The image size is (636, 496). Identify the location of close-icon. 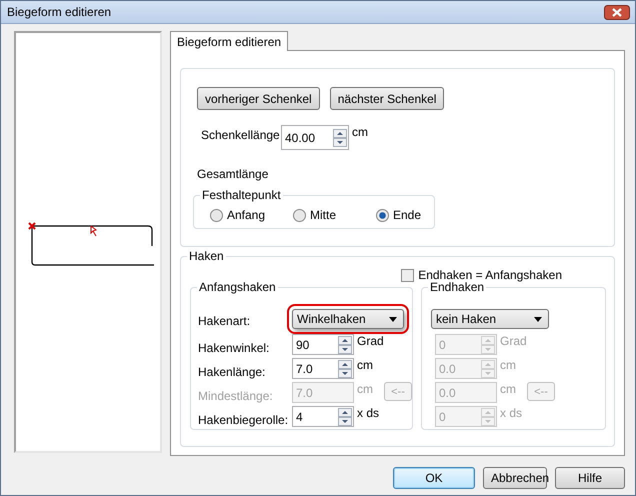
(617, 12).